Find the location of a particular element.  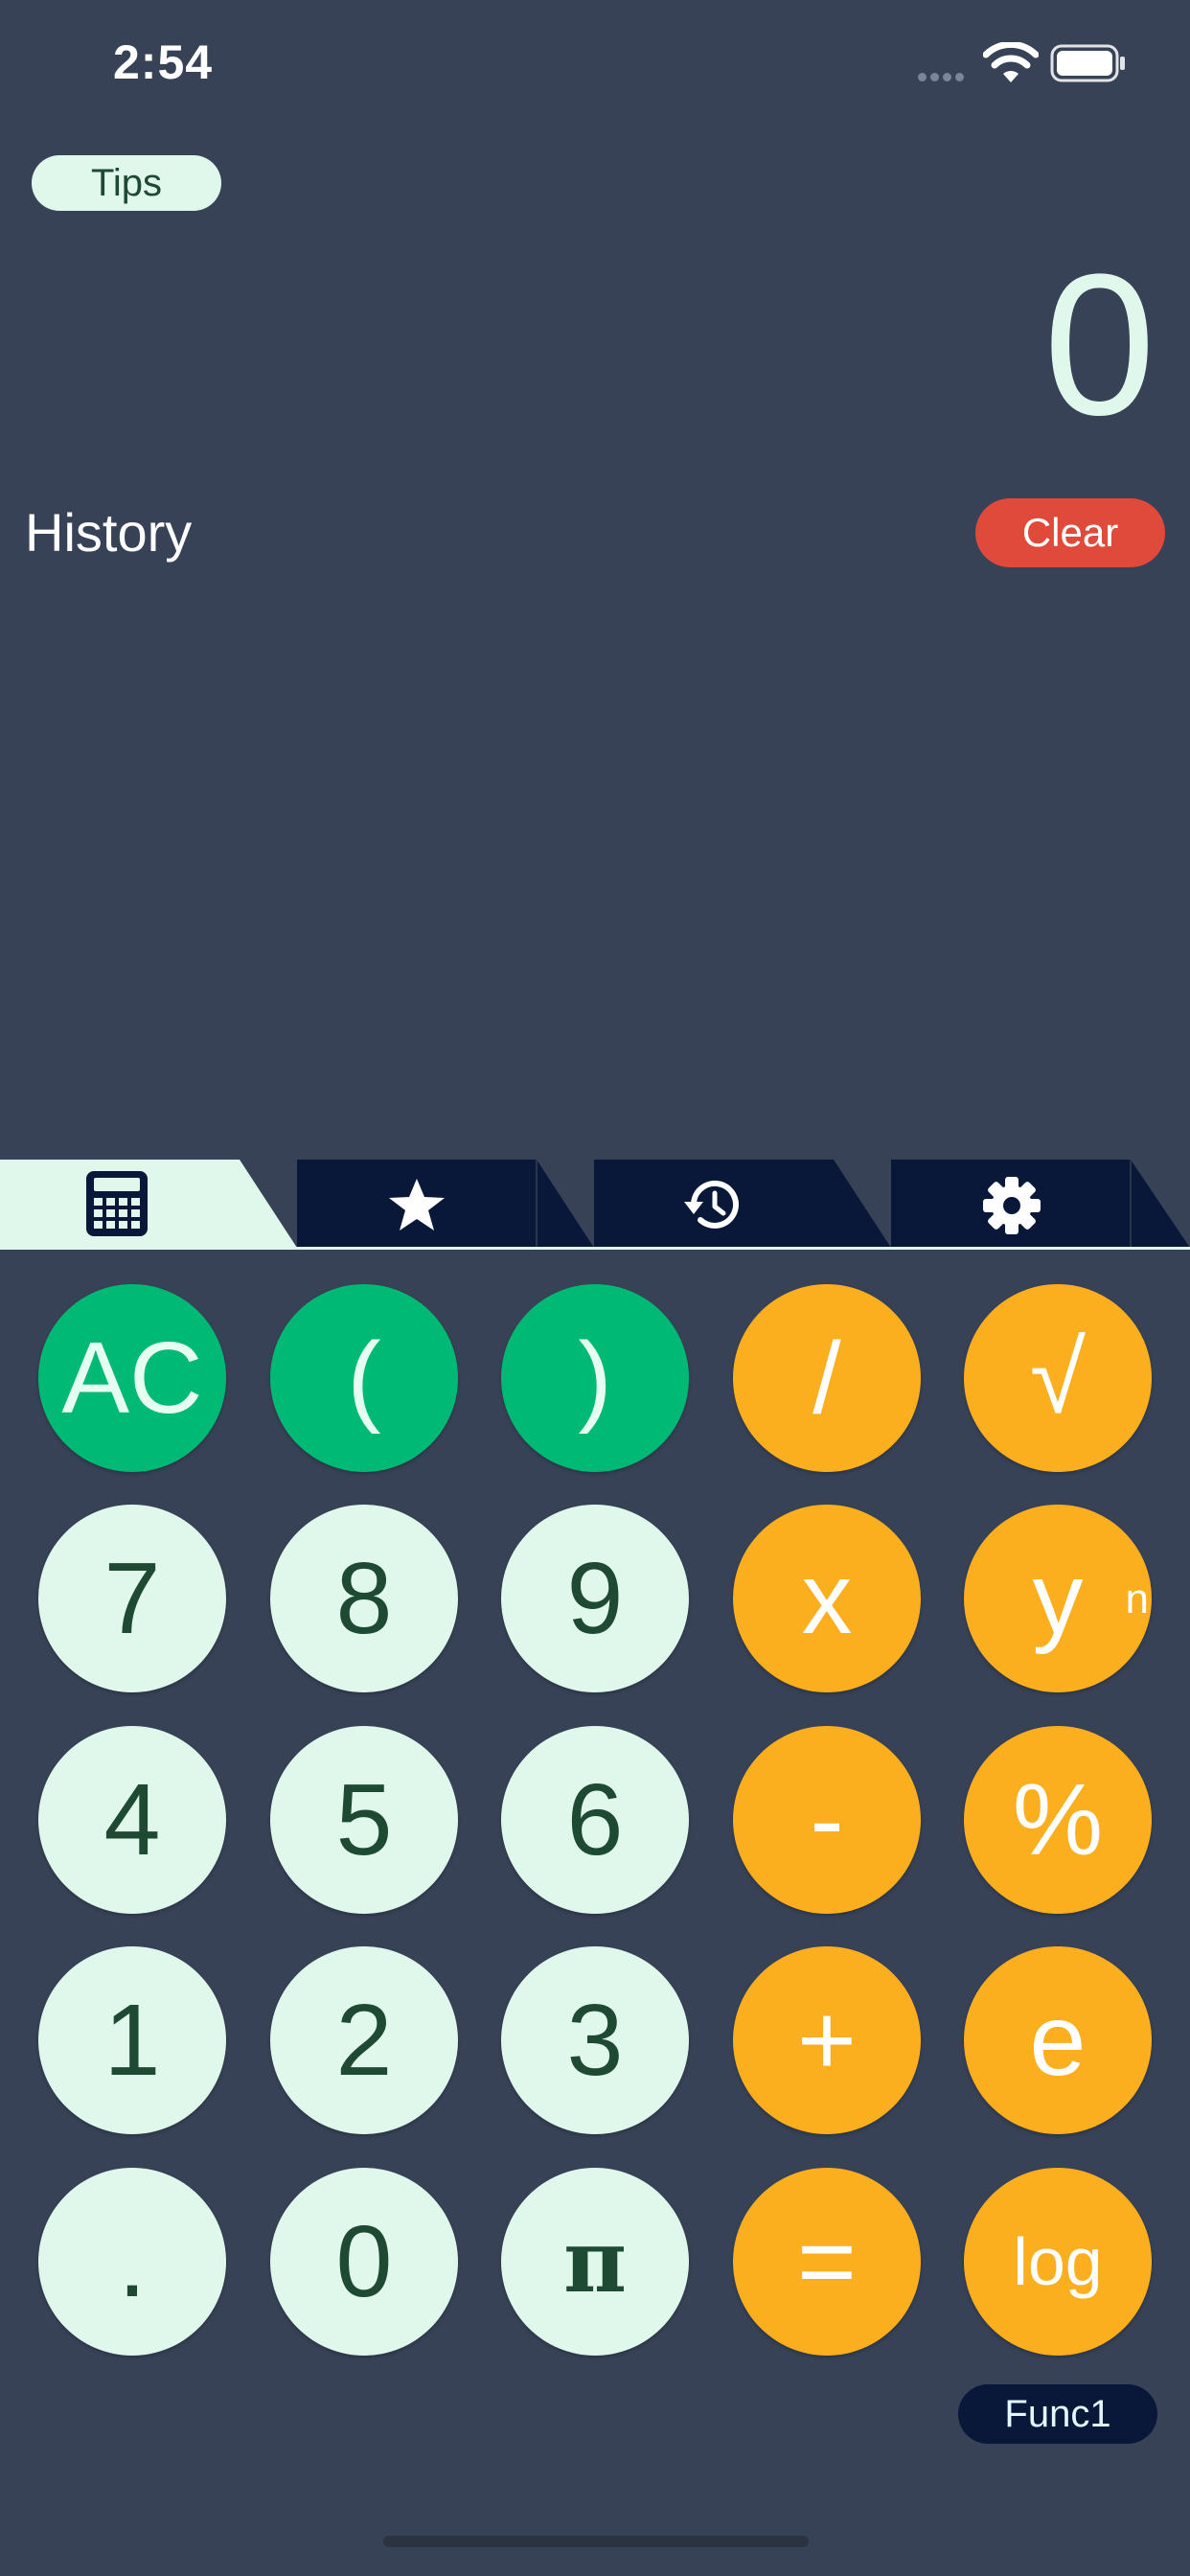

key-power: yn is located at coordinates (1058, 1598).